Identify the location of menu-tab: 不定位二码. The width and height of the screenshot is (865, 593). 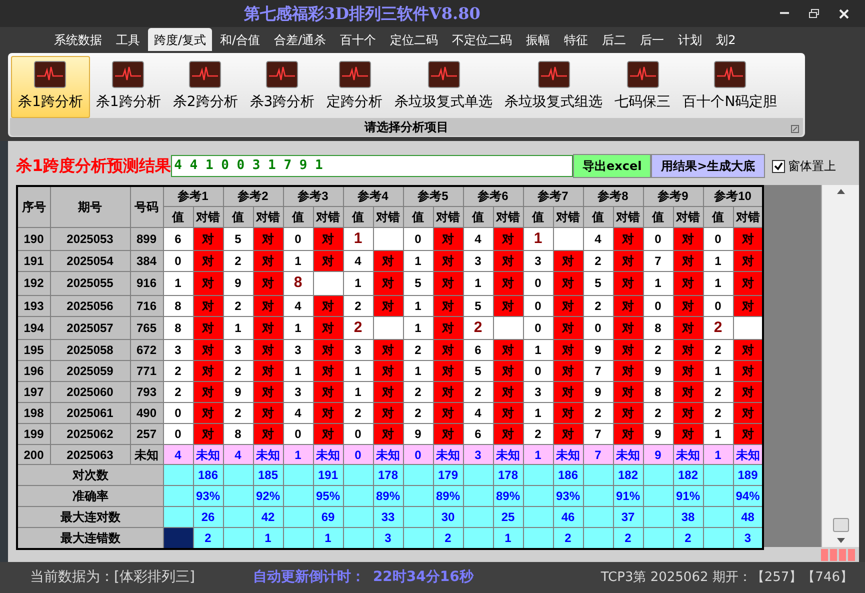
(482, 39).